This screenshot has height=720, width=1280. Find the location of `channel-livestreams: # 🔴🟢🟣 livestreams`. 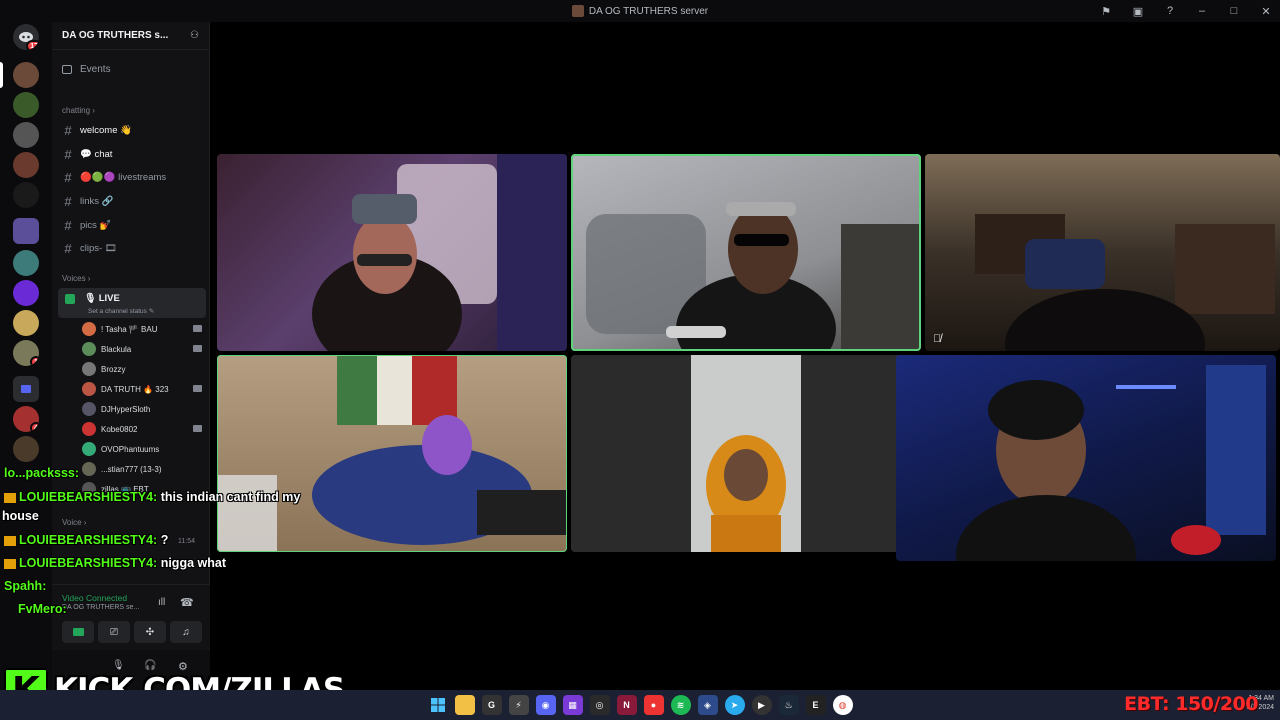

channel-livestreams: # 🔴🟢🟣 livestreams is located at coordinates (133, 177).